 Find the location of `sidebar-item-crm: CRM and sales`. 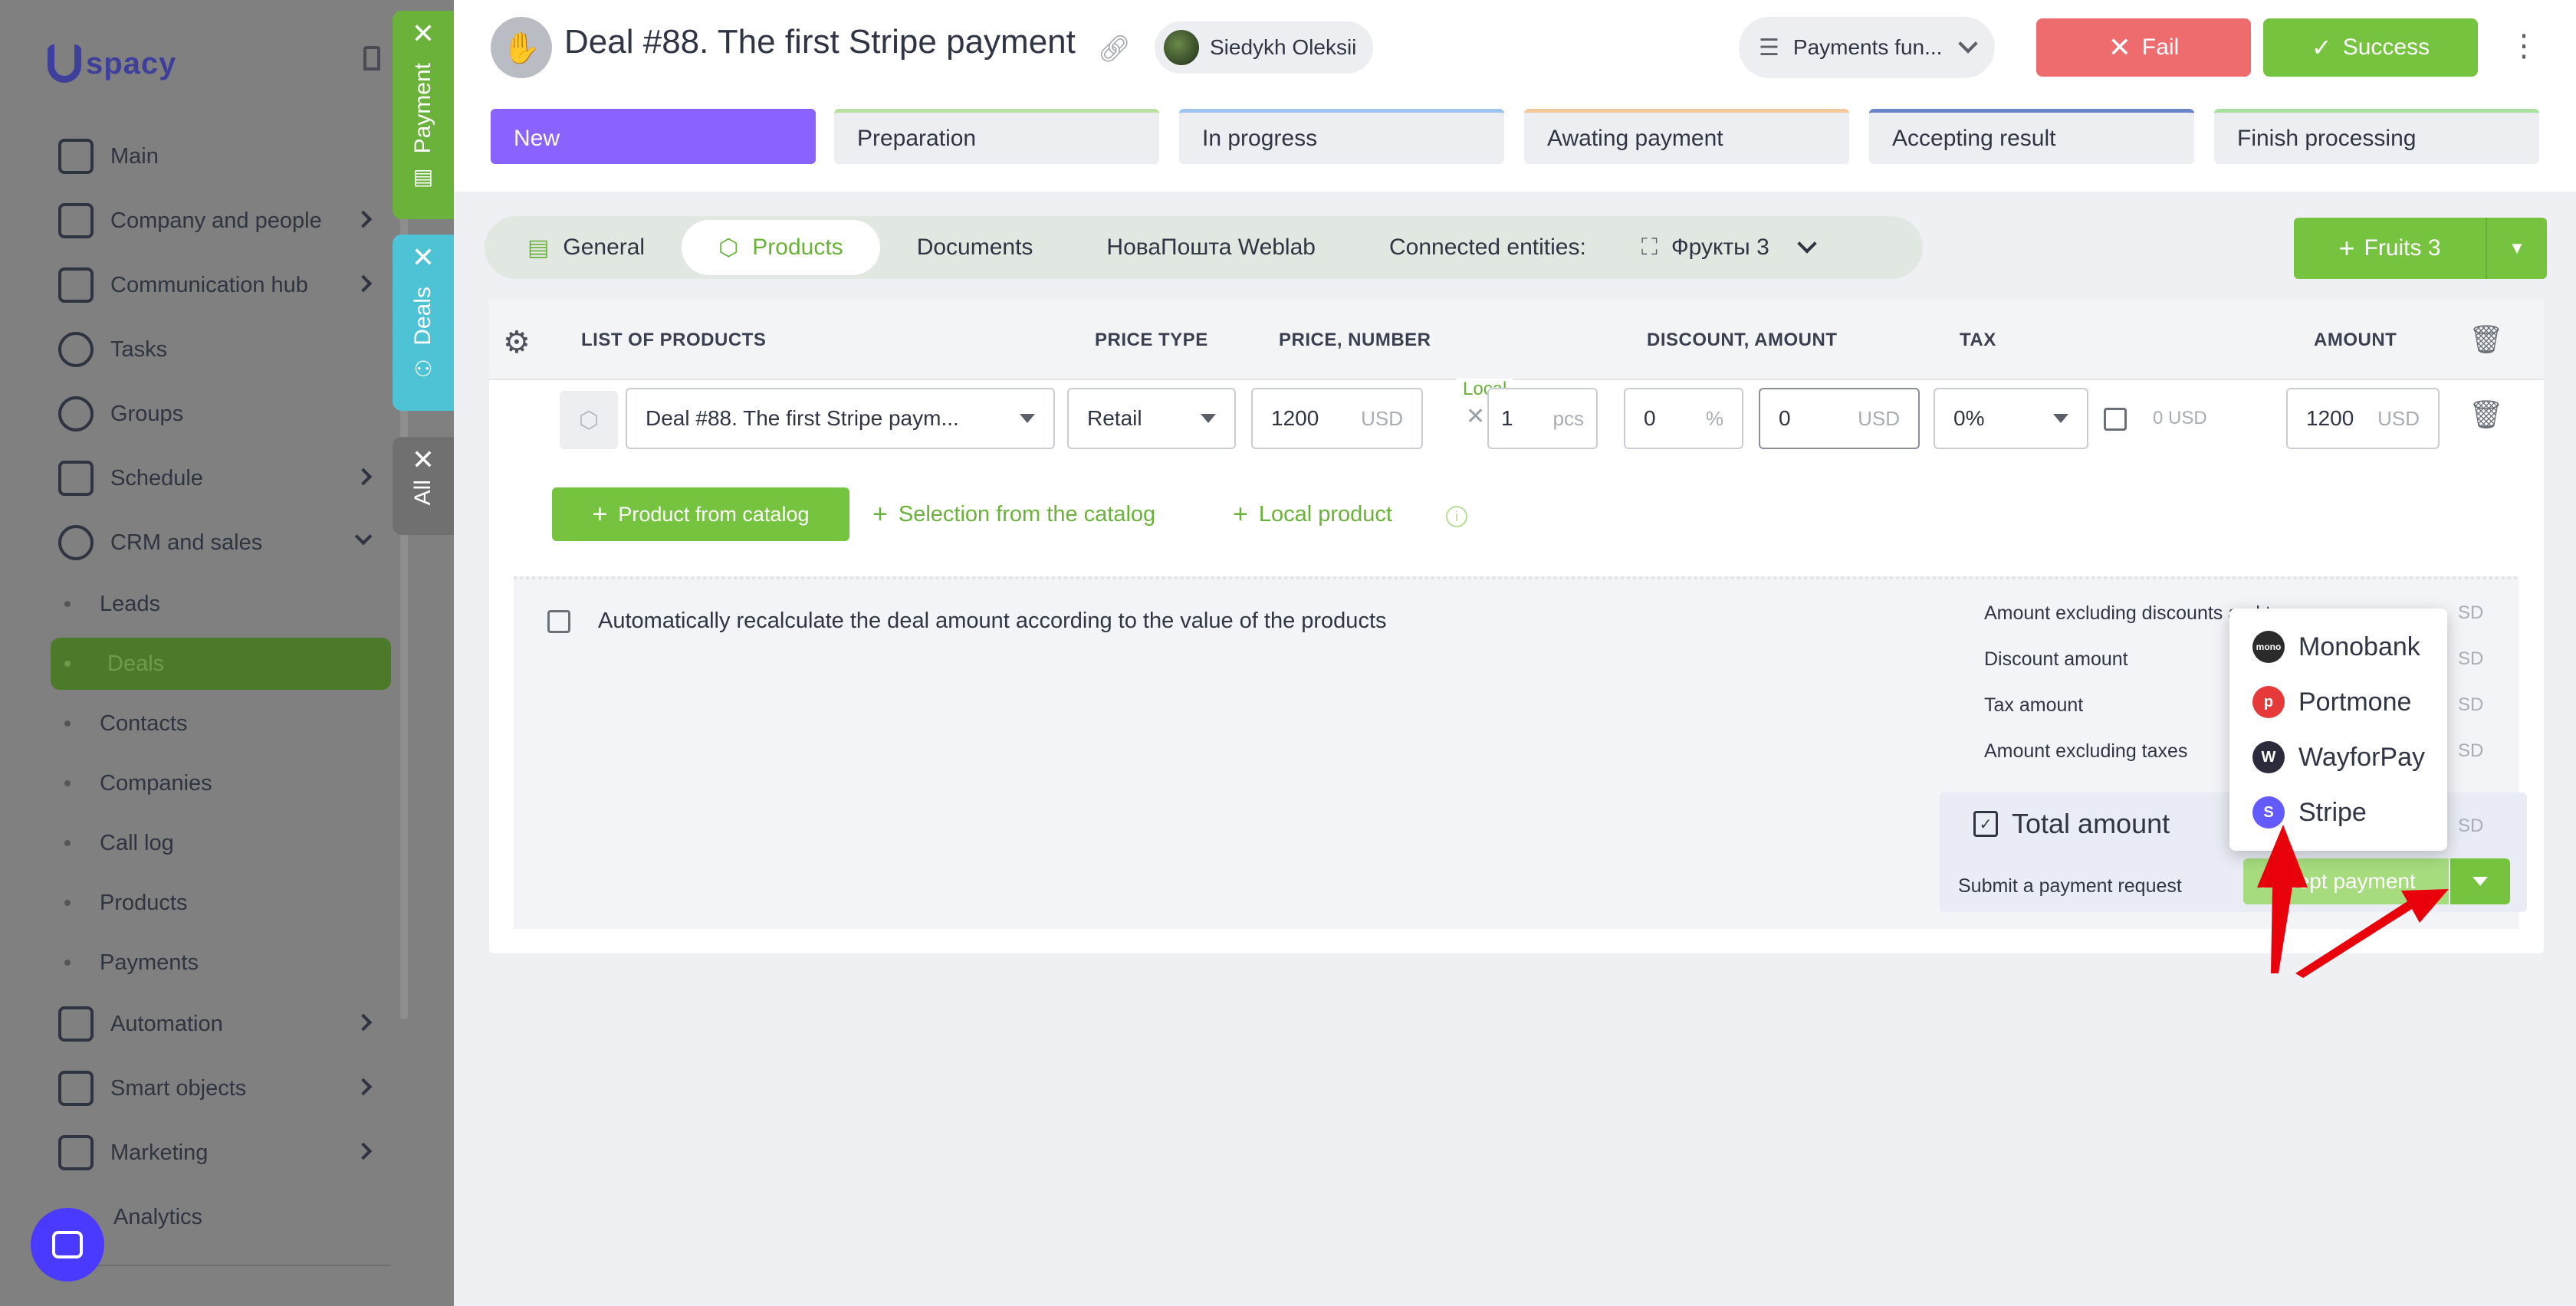

sidebar-item-crm: CRM and sales is located at coordinates (160, 543).